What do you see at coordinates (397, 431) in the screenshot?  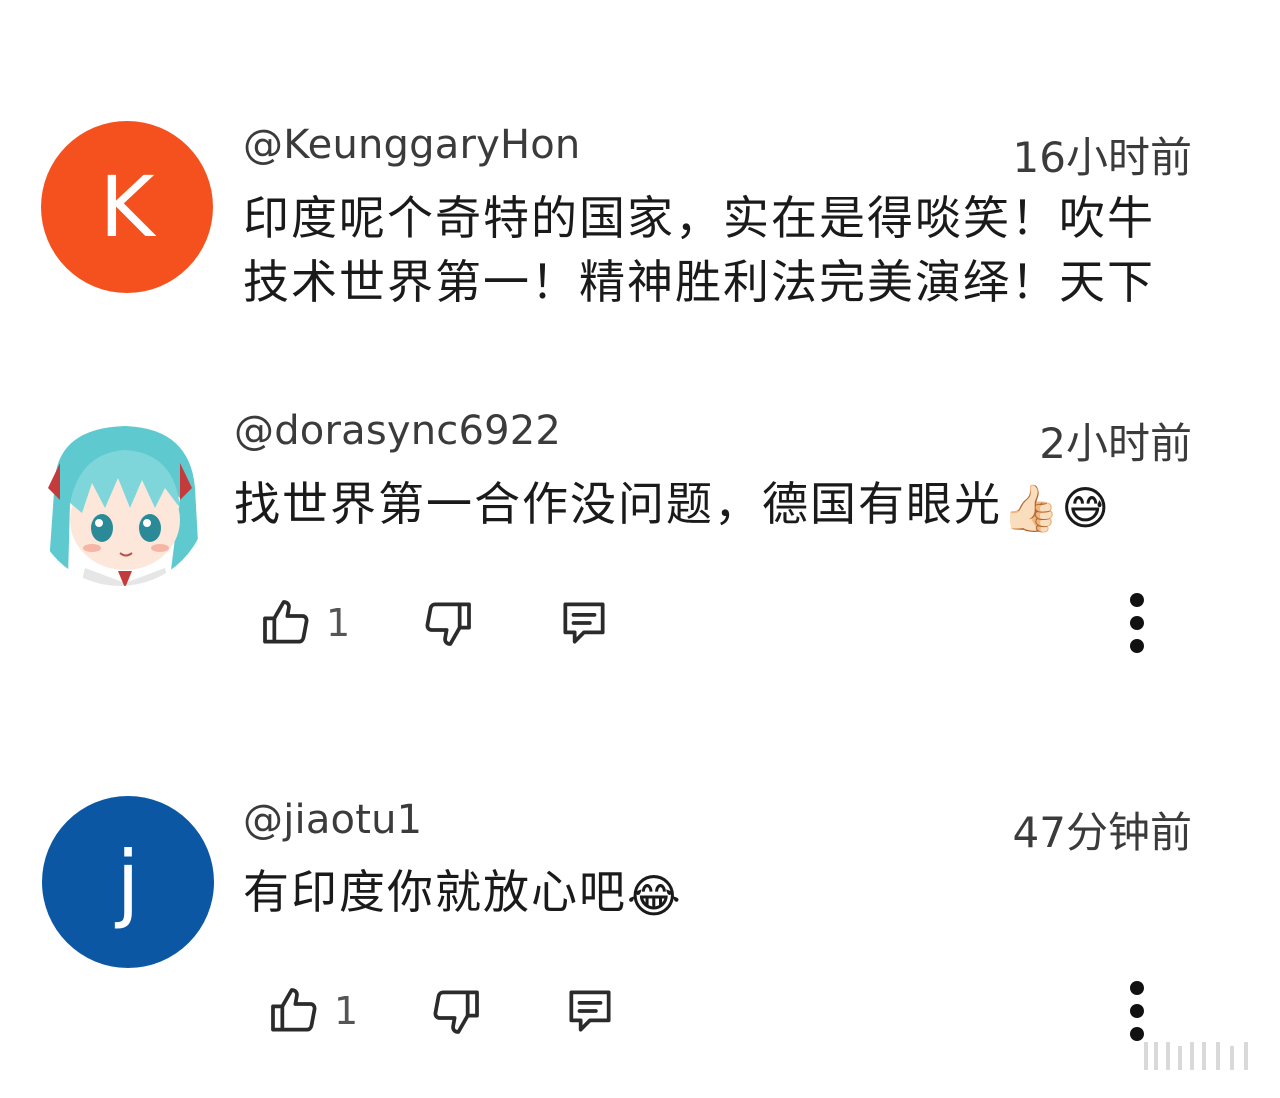 I see `comment-author: @dorasync6922` at bounding box center [397, 431].